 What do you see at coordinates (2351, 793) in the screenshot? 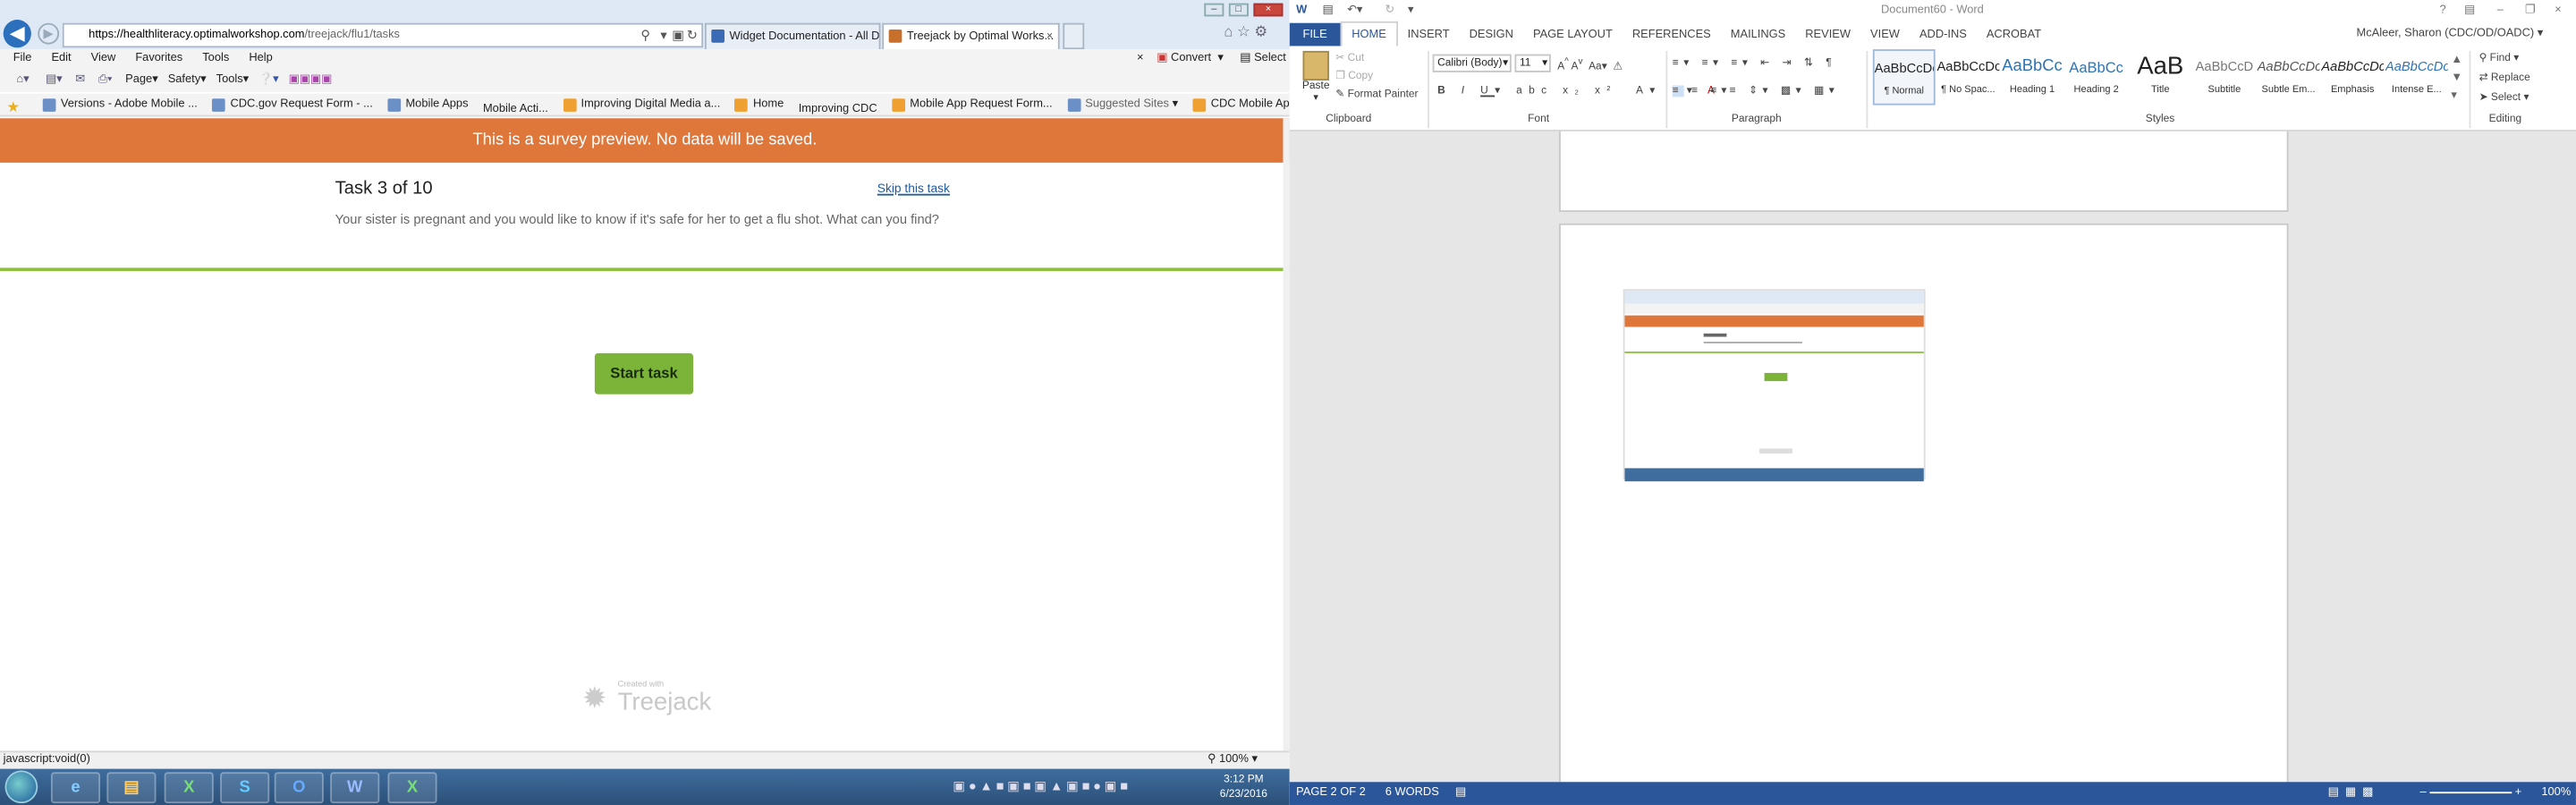
I see `view-buttons: ▤ ▦ ▩` at bounding box center [2351, 793].